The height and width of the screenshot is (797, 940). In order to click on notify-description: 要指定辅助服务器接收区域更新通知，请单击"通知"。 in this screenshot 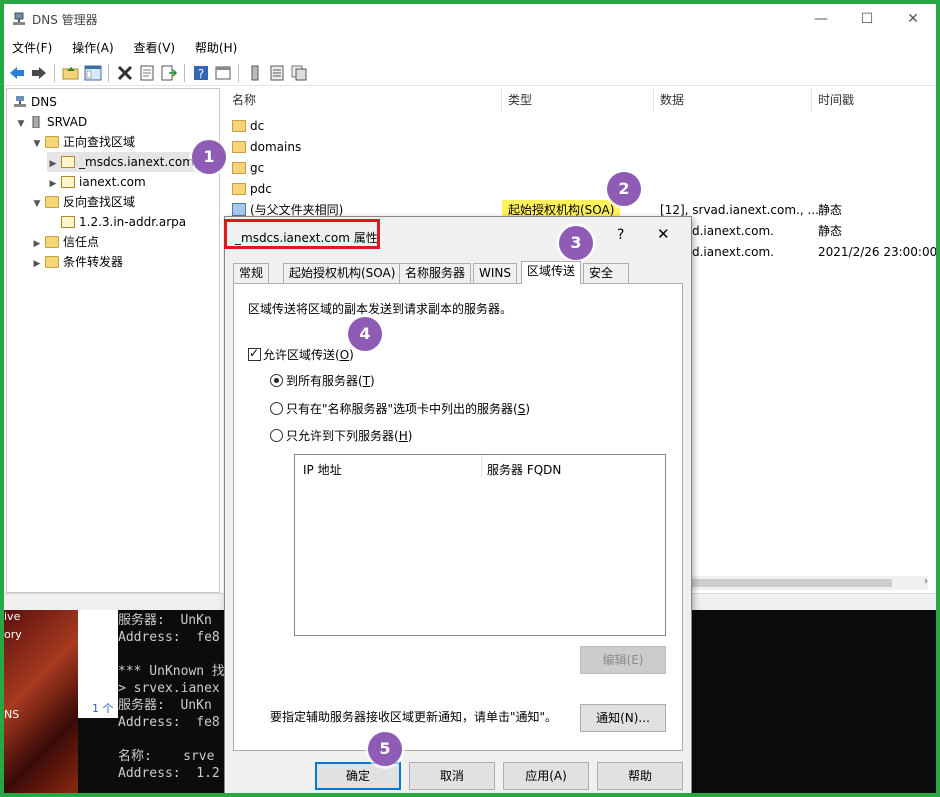, I will do `click(414, 717)`.